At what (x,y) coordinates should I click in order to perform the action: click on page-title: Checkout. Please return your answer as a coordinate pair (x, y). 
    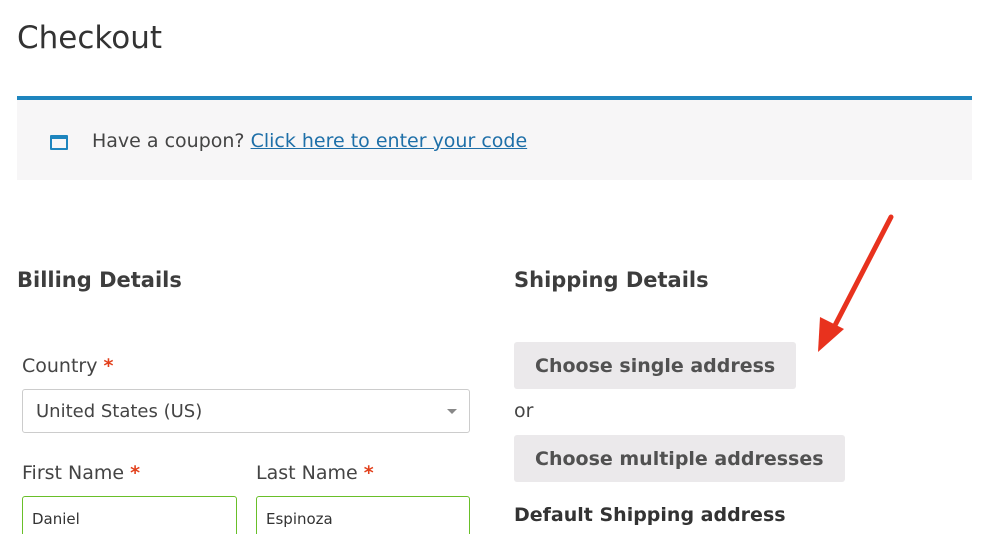
    Looking at the image, I should click on (90, 38).